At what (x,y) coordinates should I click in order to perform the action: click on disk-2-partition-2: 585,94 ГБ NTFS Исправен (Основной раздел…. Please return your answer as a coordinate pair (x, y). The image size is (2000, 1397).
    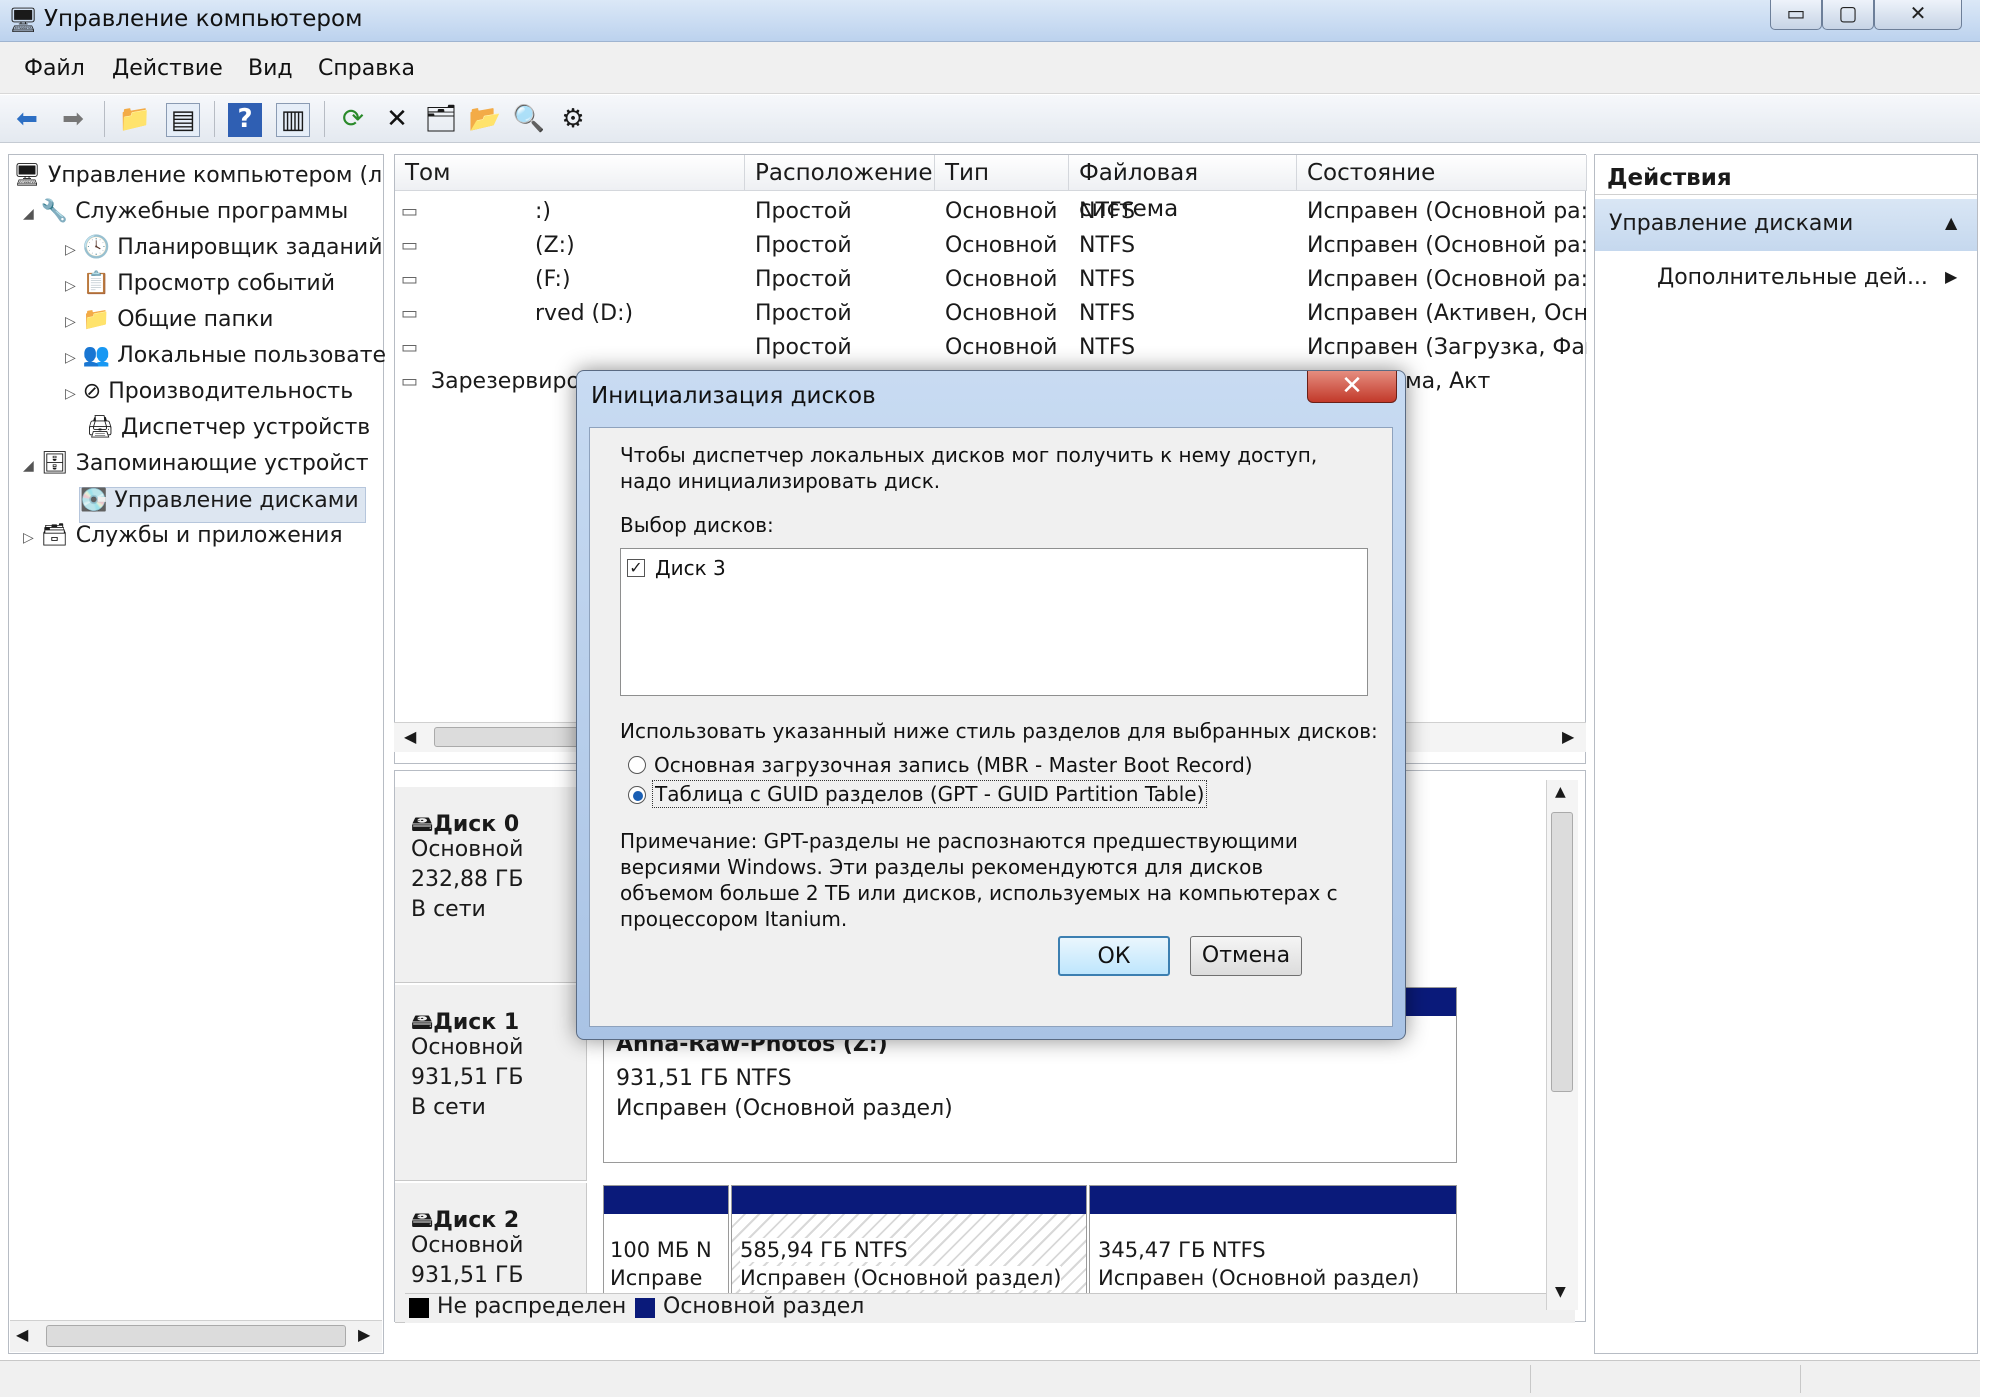
    Looking at the image, I should click on (909, 1240).